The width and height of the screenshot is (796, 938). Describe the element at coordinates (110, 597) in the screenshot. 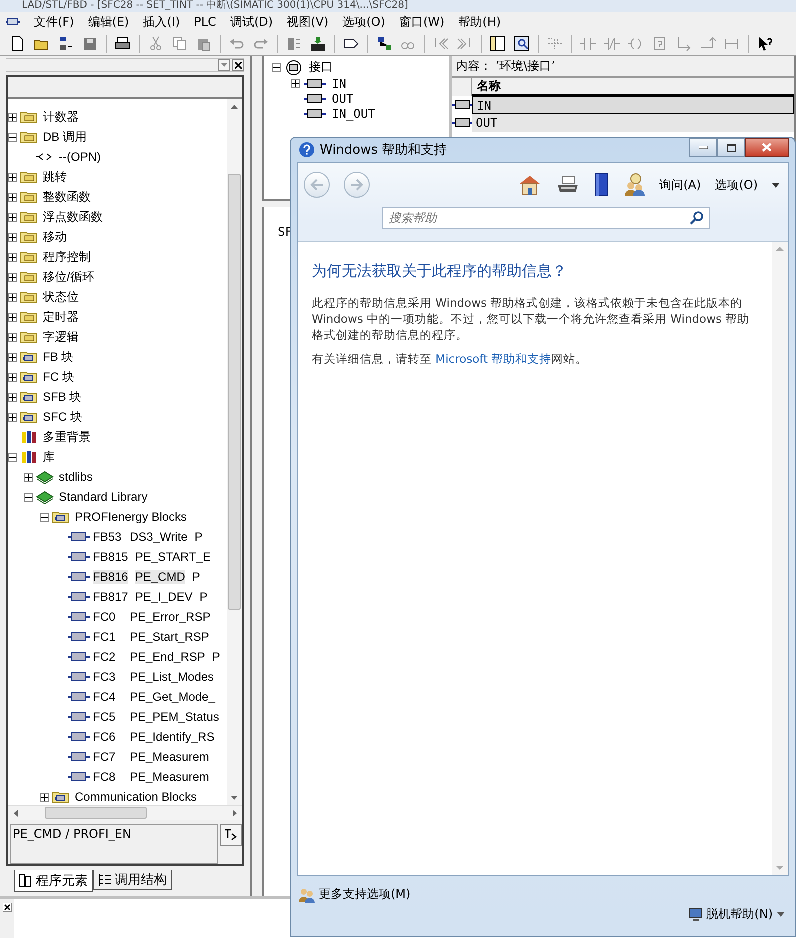

I see `tree-item: FB817` at that location.